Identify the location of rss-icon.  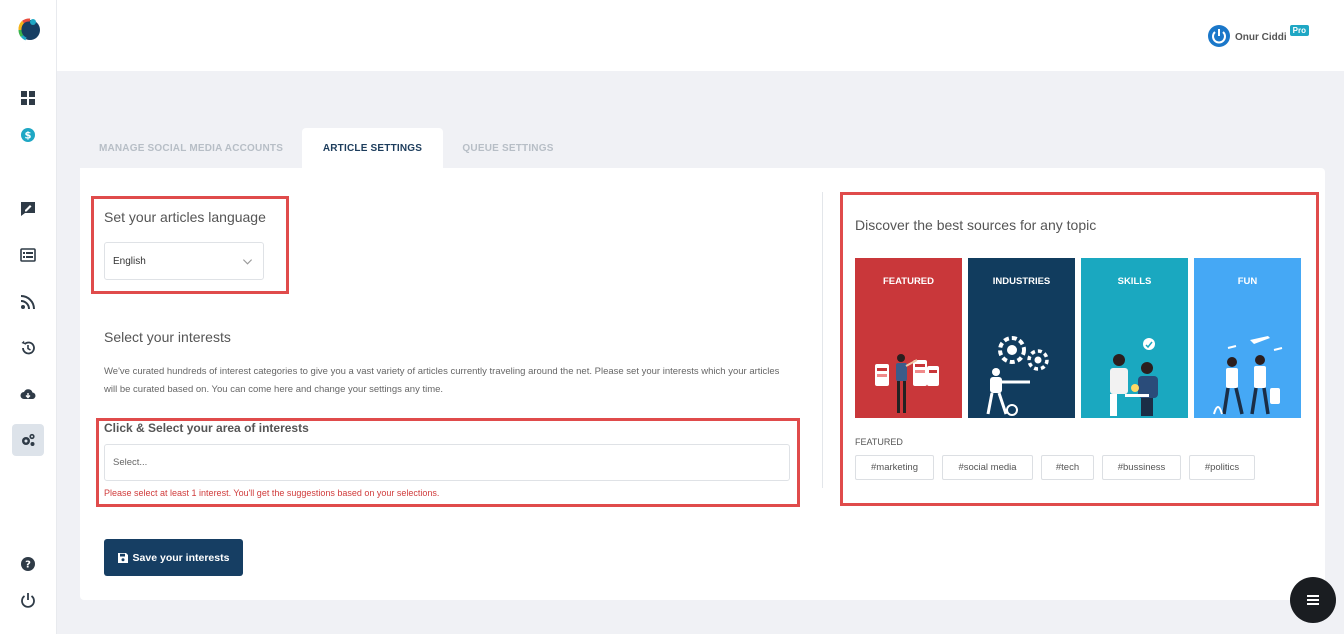
(28, 302).